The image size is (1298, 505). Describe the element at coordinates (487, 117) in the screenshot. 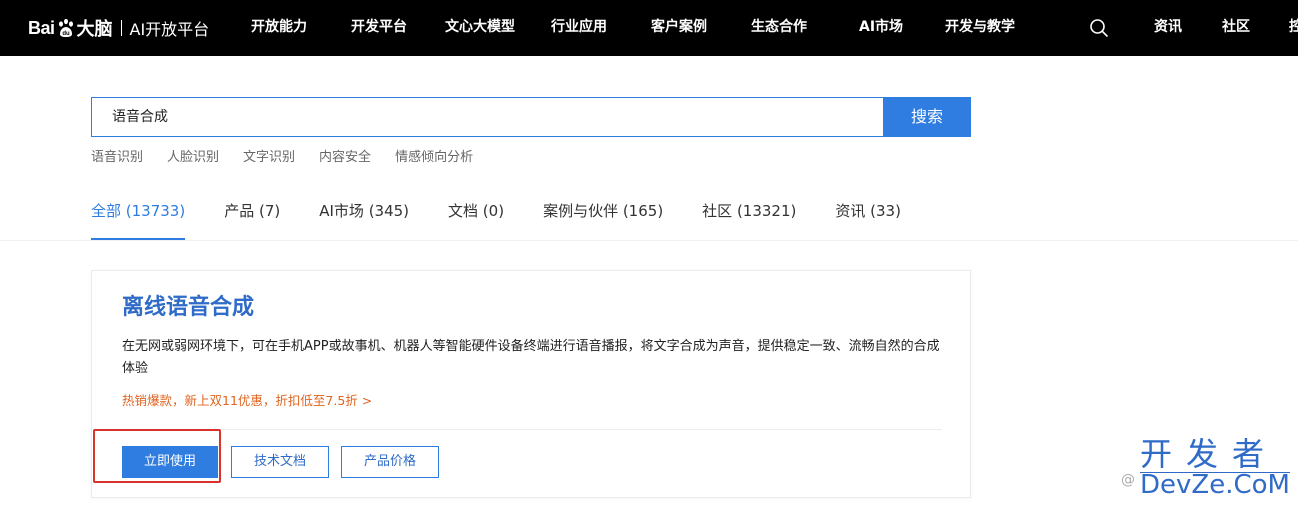

I see `search-input: 语音合成` at that location.